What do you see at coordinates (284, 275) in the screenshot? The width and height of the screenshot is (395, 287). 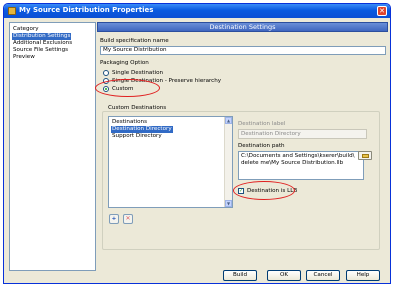 I see `ok-button: OK` at bounding box center [284, 275].